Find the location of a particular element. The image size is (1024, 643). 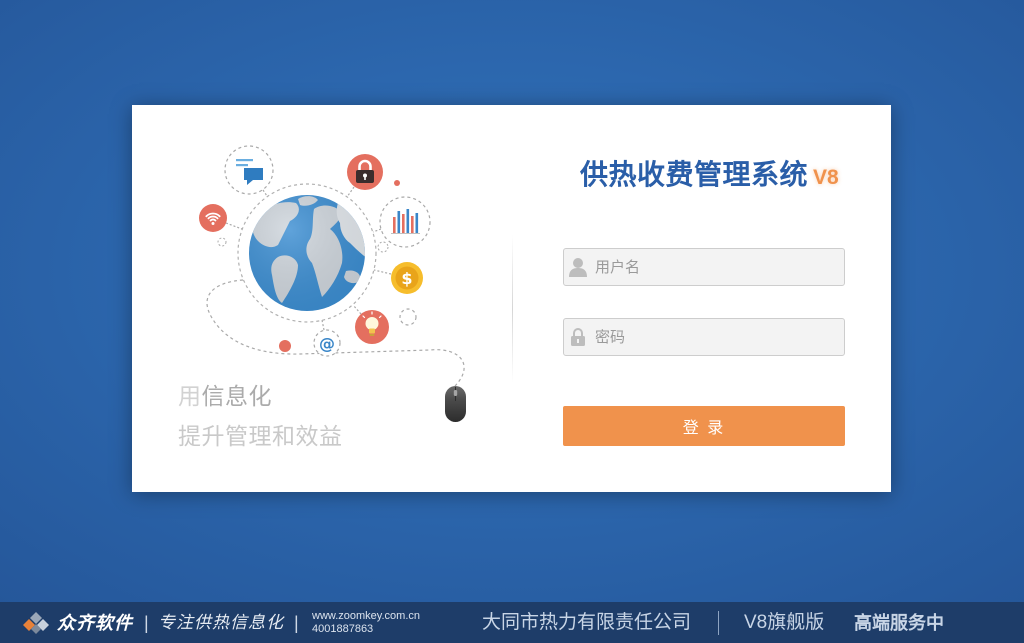

phone-text: 4001887863 is located at coordinates (343, 629).